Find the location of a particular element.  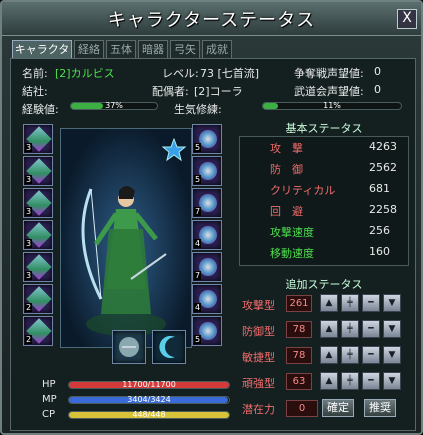

potential-label: 潜在力 is located at coordinates (258, 409).